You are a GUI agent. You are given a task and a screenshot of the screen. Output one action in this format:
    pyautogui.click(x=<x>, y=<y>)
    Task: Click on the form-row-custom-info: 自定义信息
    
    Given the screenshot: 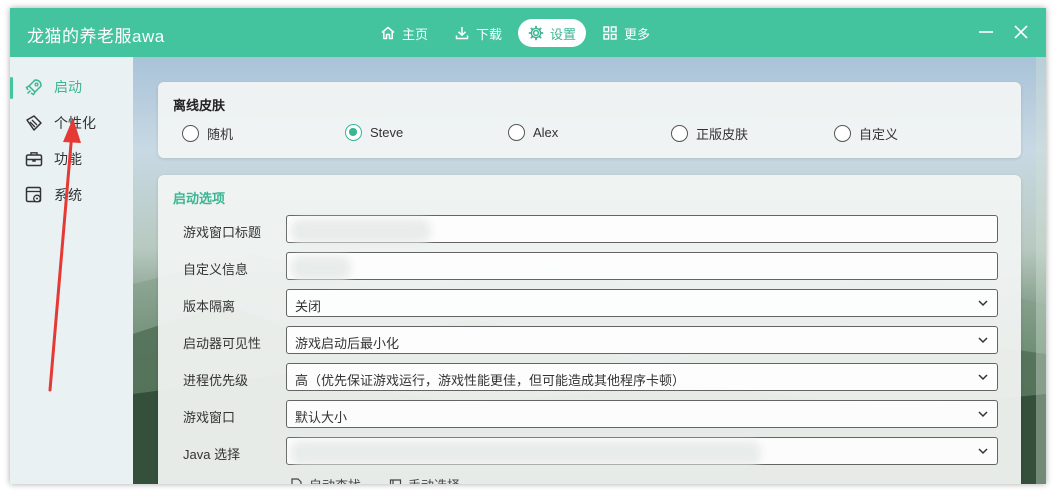 What is the action you would take?
    pyautogui.click(x=593, y=267)
    